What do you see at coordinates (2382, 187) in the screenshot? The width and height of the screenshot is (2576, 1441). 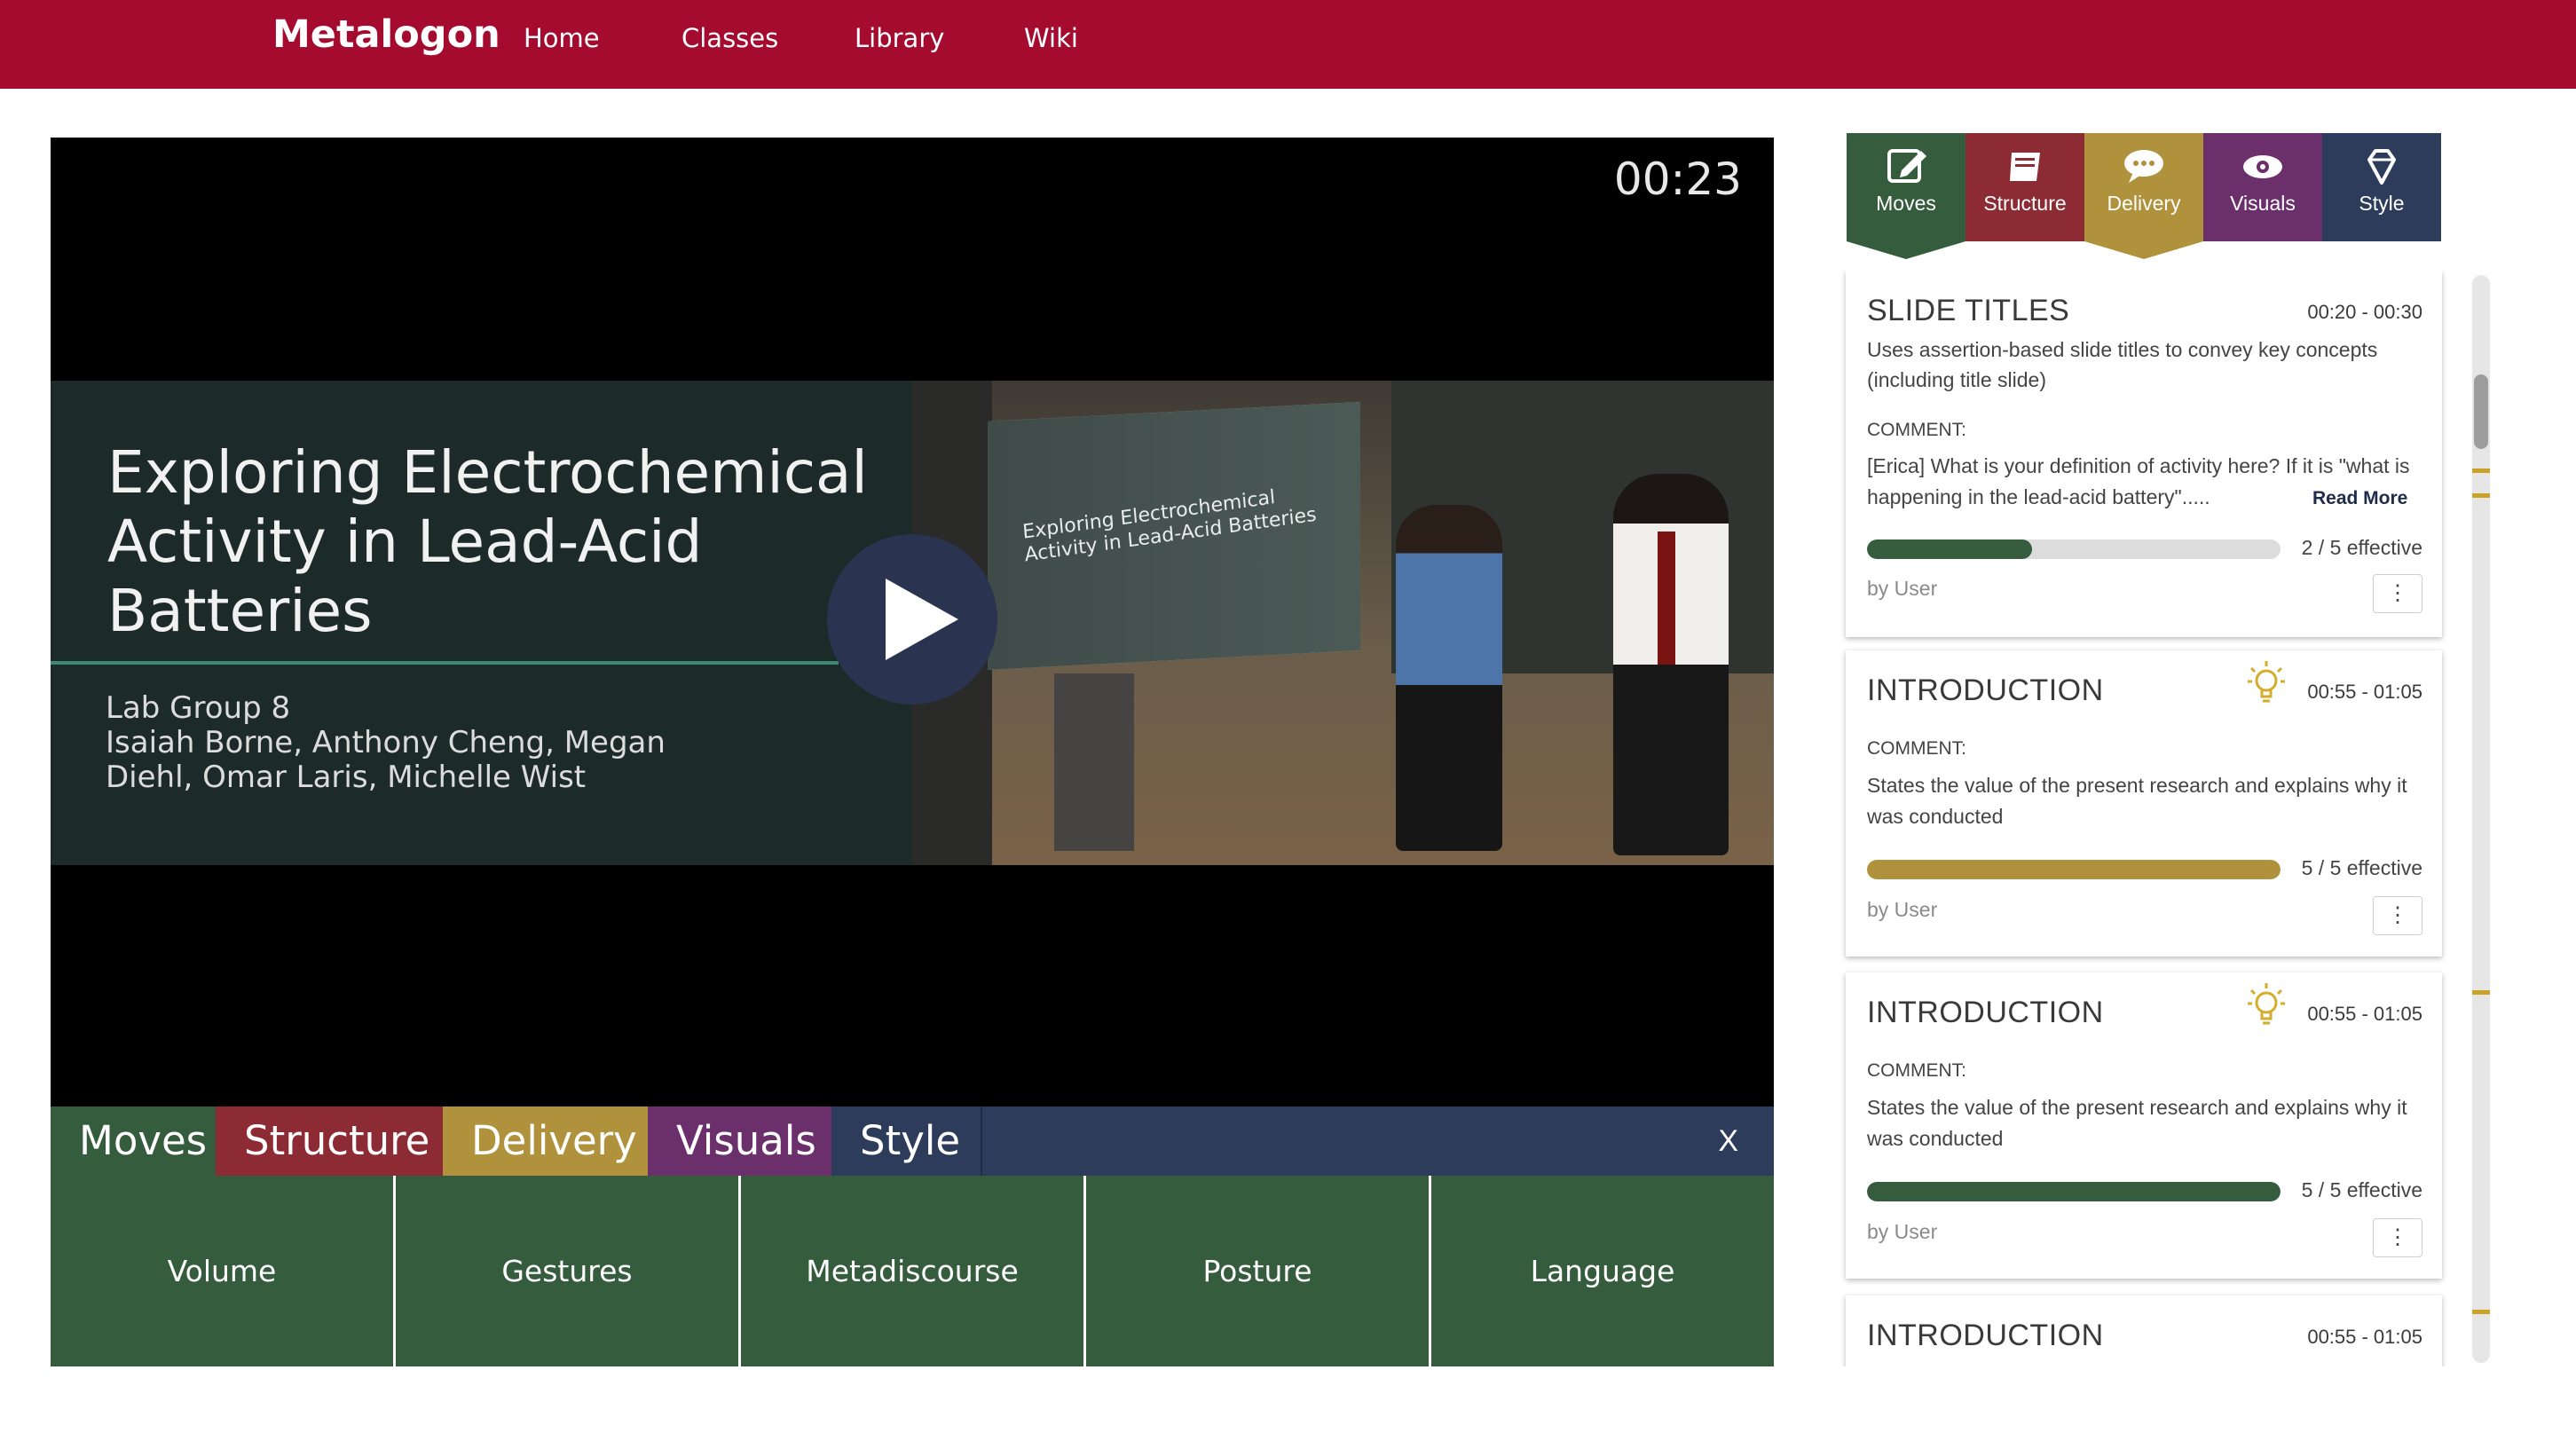 I see `right-tab-style: Style` at bounding box center [2382, 187].